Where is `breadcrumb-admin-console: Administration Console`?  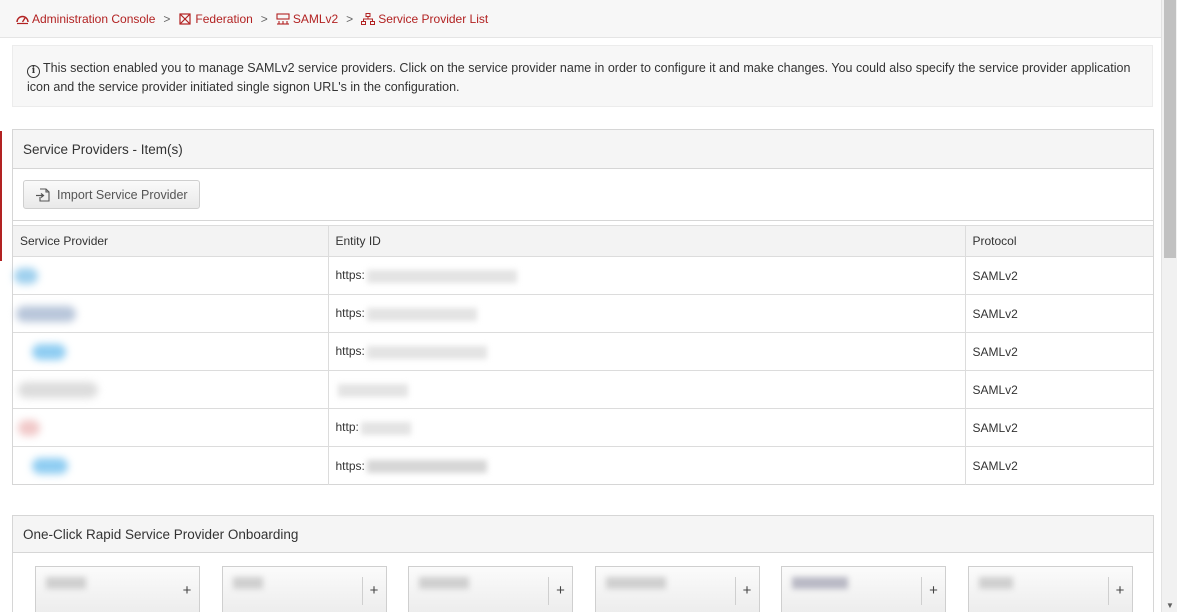
breadcrumb-admin-console: Administration Console is located at coordinates (85, 19).